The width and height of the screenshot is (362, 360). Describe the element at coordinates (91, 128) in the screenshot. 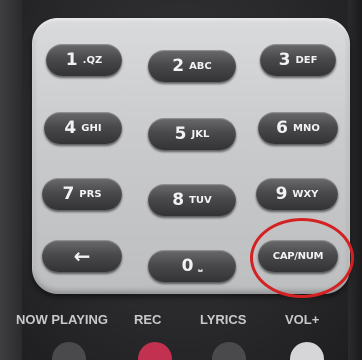

I see `key-4-letters: GHI` at that location.